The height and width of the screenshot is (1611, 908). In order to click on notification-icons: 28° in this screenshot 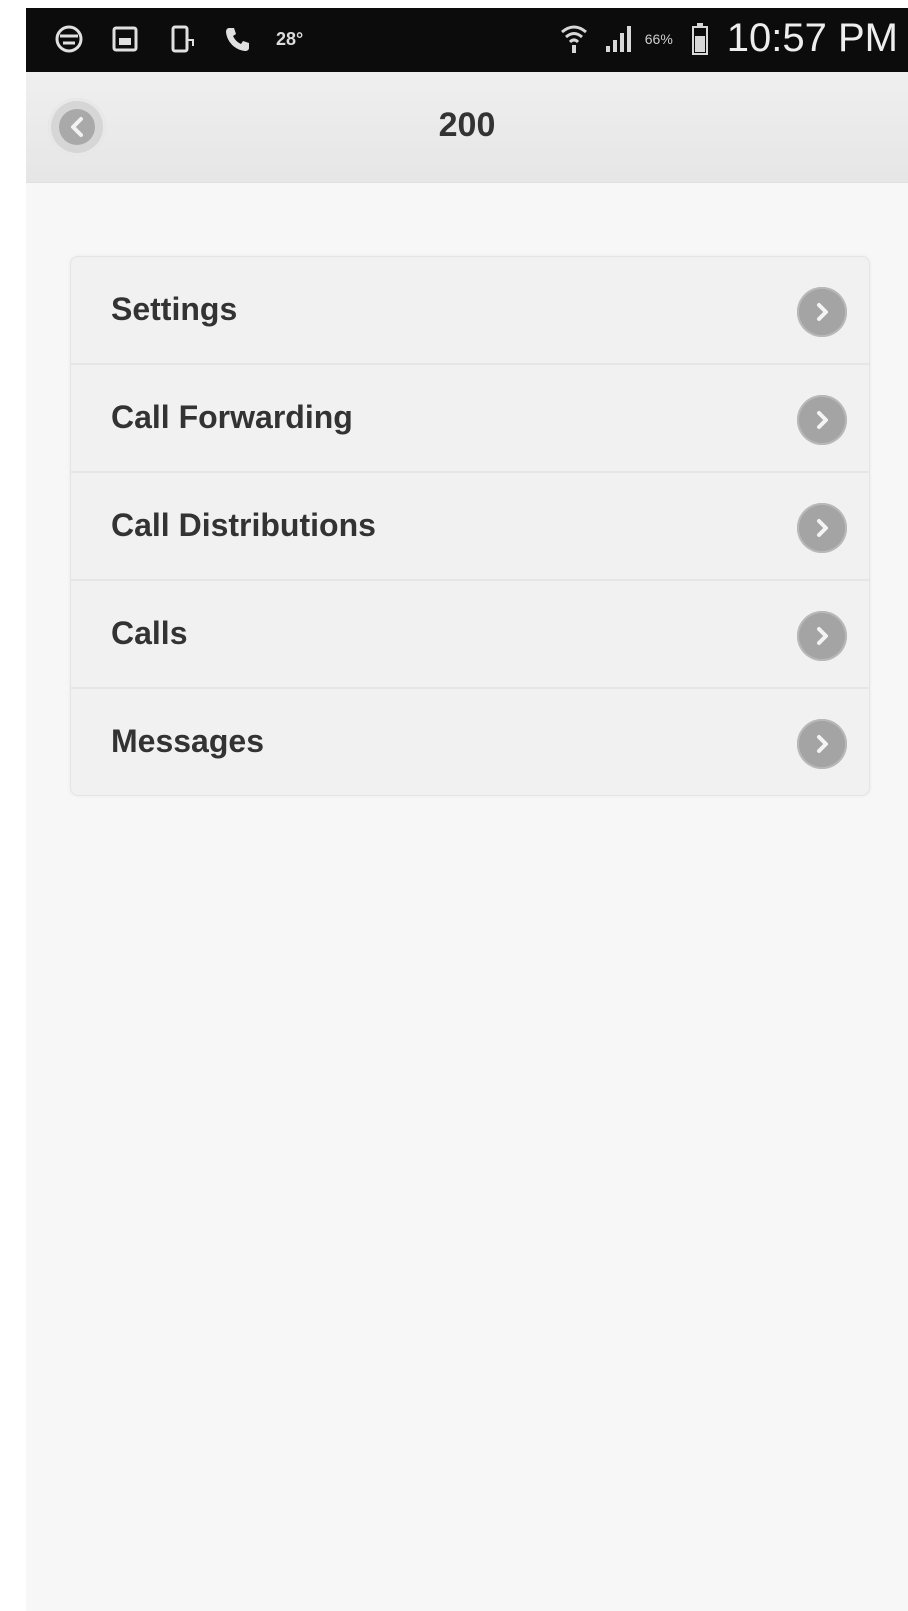, I will do `click(177, 39)`.